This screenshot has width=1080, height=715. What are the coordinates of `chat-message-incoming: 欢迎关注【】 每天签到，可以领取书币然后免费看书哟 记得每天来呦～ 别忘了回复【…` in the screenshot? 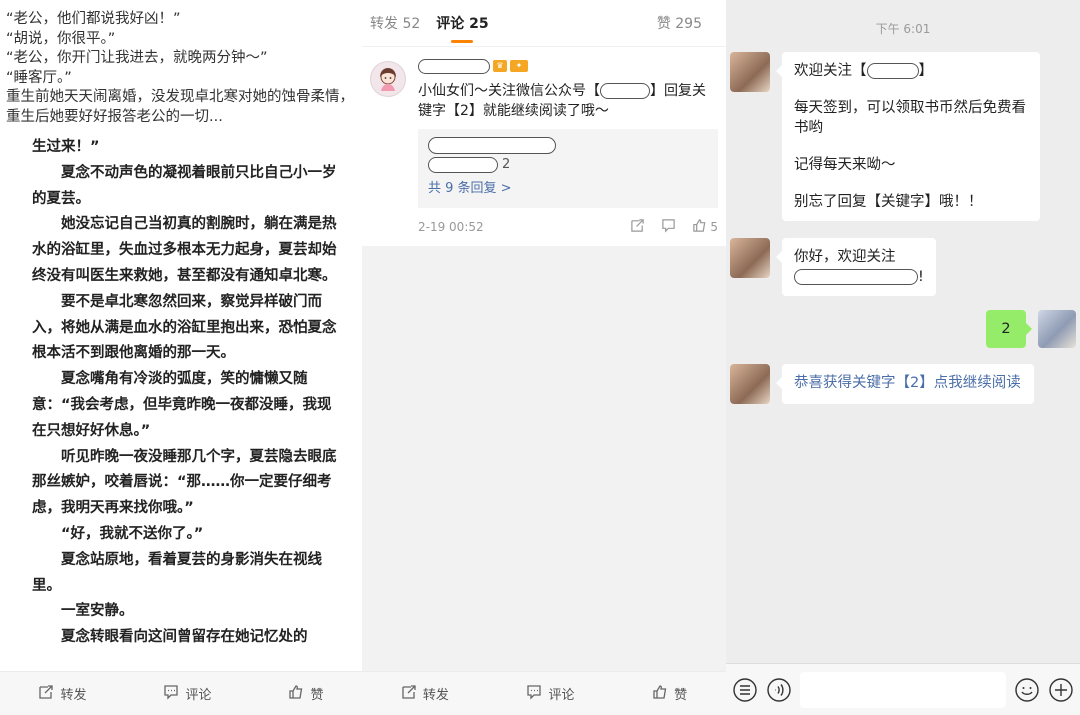 It's located at (885, 136).